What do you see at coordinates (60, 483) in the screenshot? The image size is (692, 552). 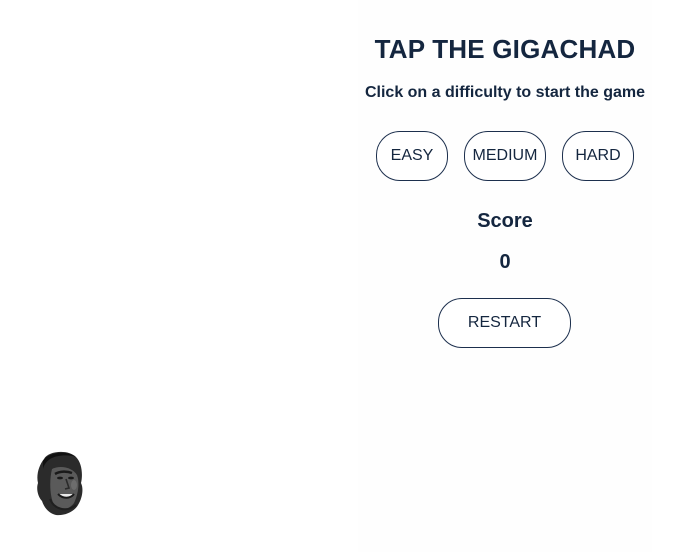 I see `gigachad-face-icon` at bounding box center [60, 483].